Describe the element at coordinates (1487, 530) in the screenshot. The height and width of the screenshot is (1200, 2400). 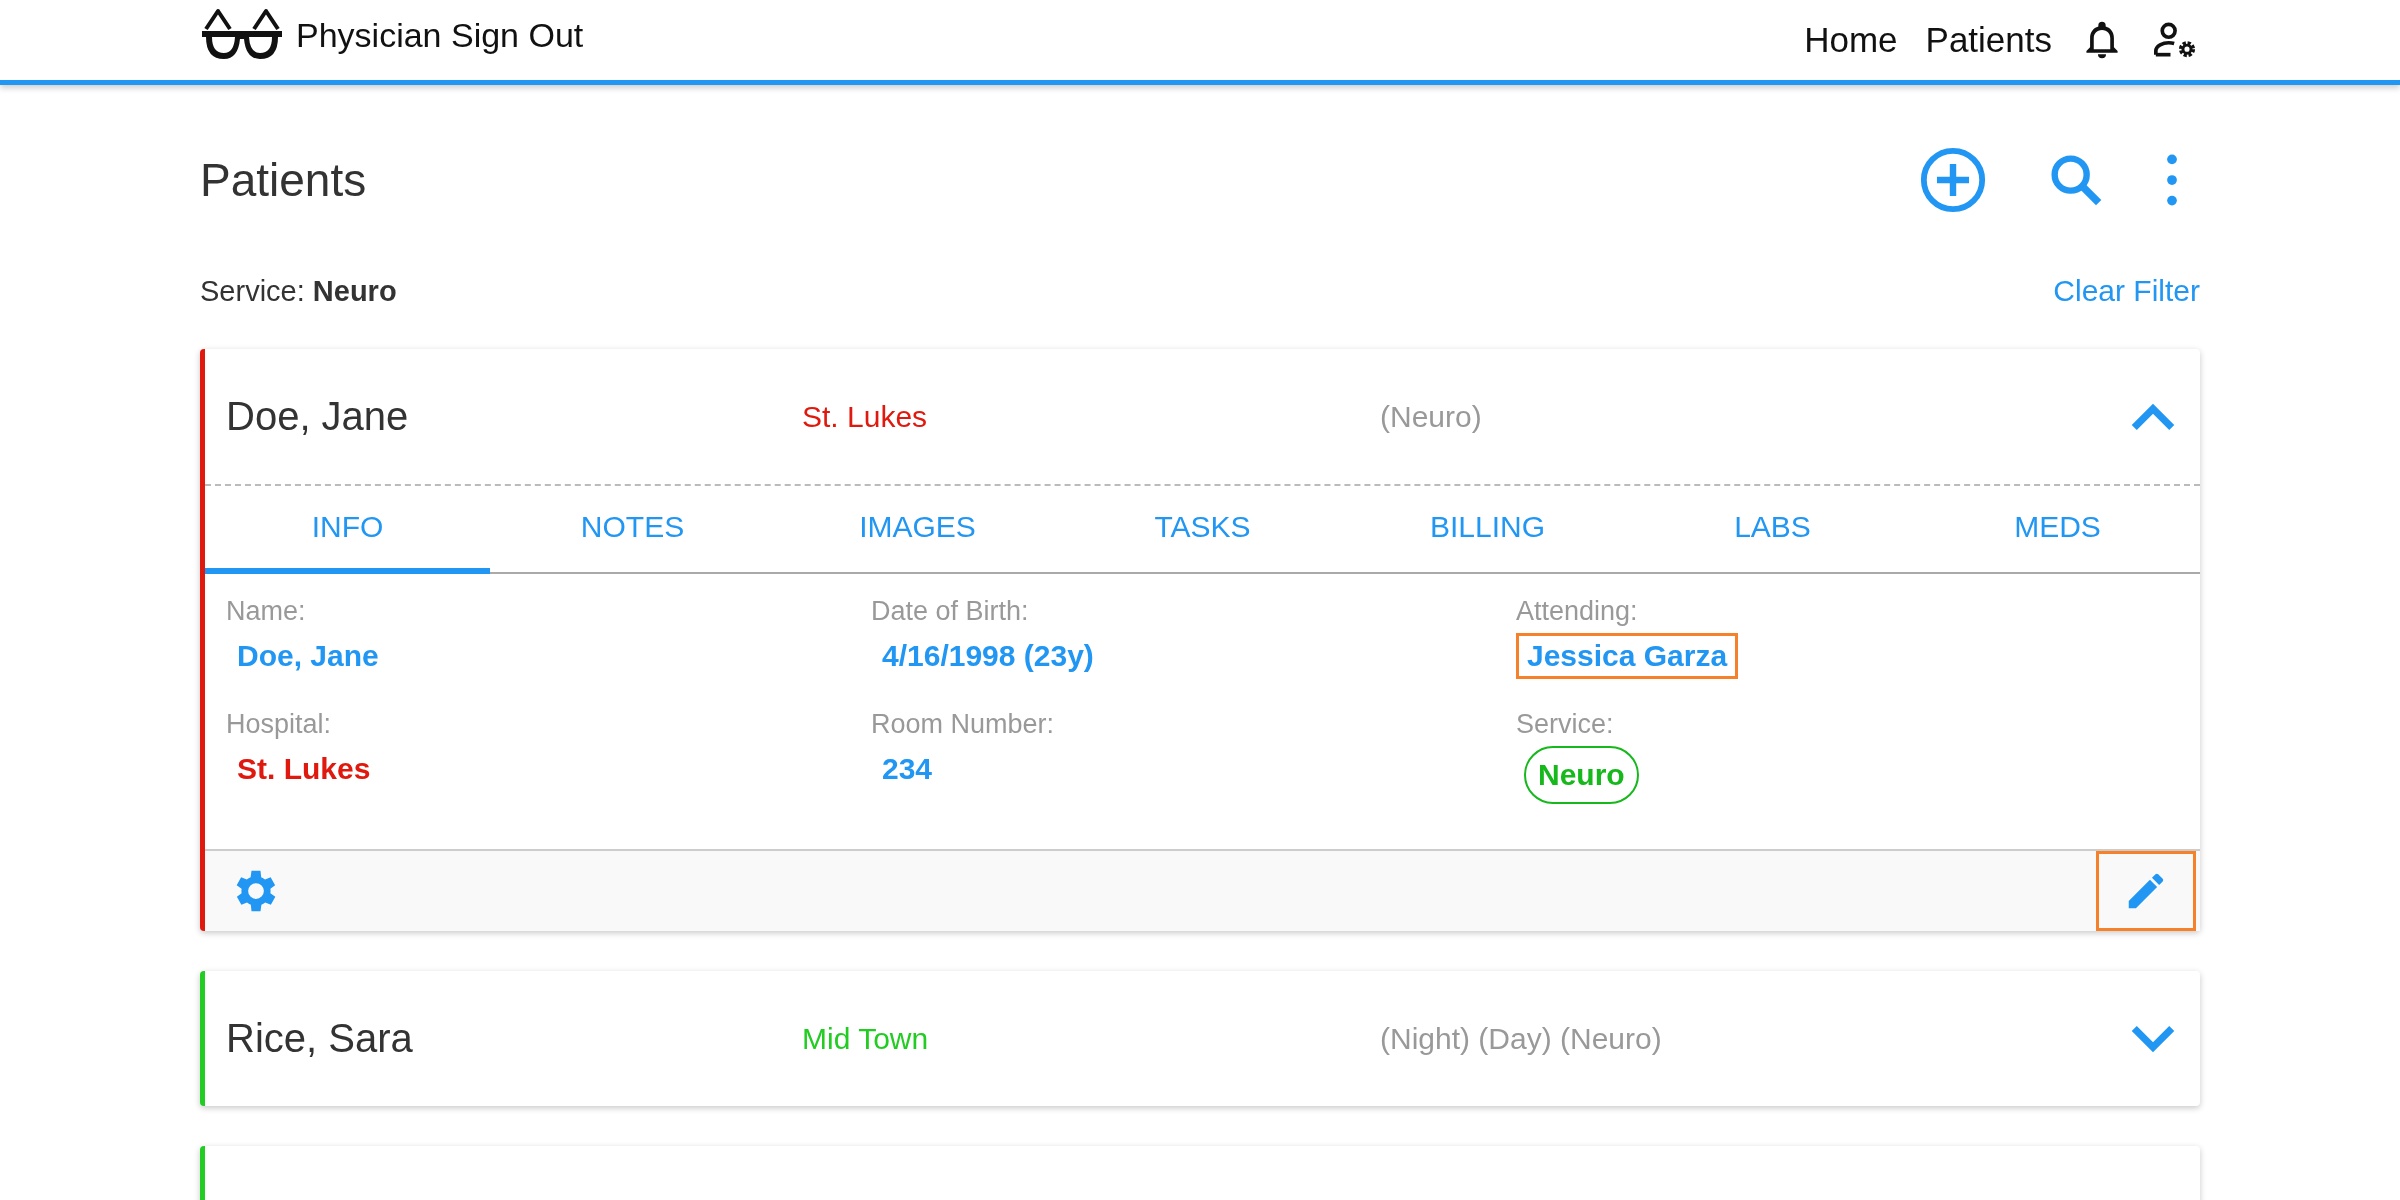
I see `tab: BILLING` at that location.